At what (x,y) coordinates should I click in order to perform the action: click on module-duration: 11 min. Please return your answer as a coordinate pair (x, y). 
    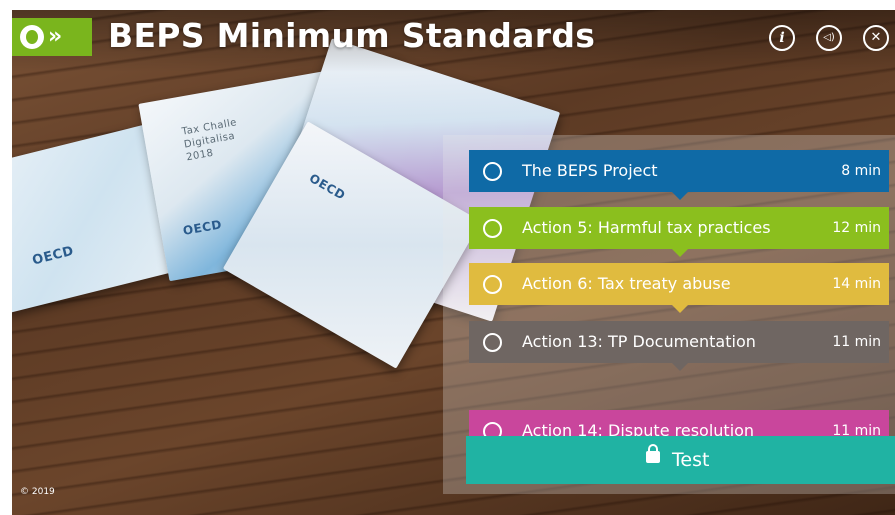
    Looking at the image, I should click on (856, 342).